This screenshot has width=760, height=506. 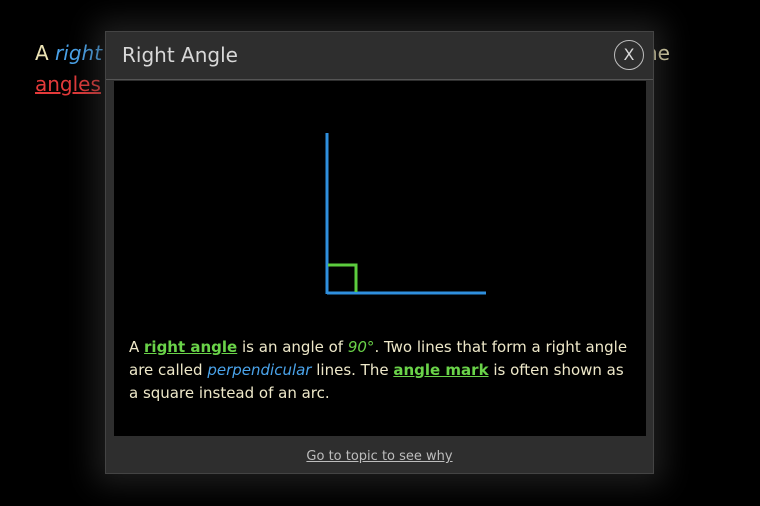 What do you see at coordinates (405, 214) in the screenshot?
I see `right-angle-figure` at bounding box center [405, 214].